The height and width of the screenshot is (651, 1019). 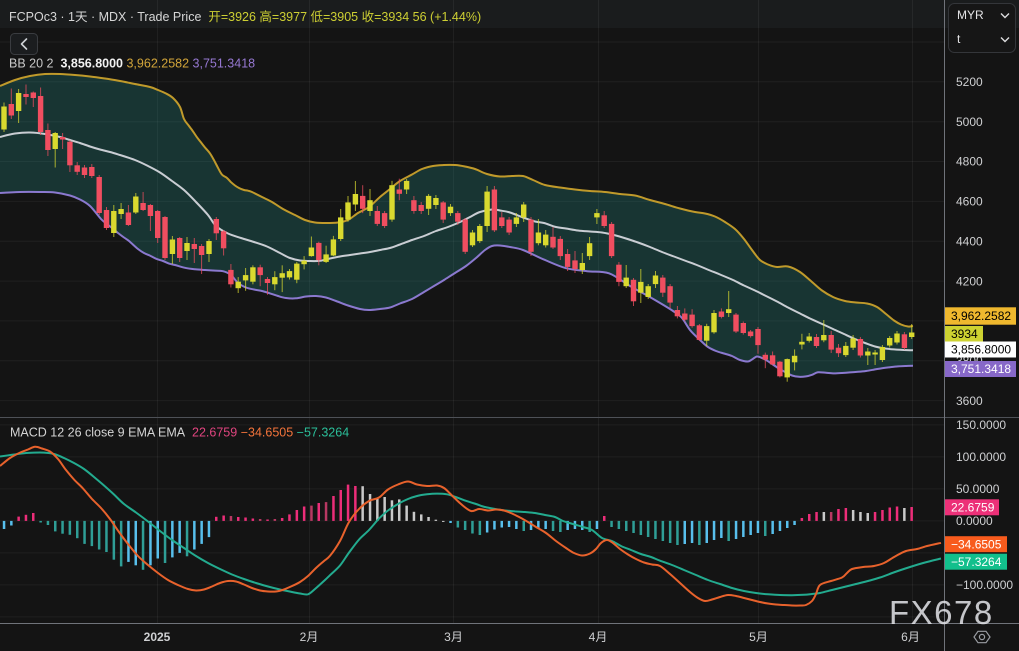 What do you see at coordinates (157, 637) in the screenshot?
I see `svg-text: 2025` at bounding box center [157, 637].